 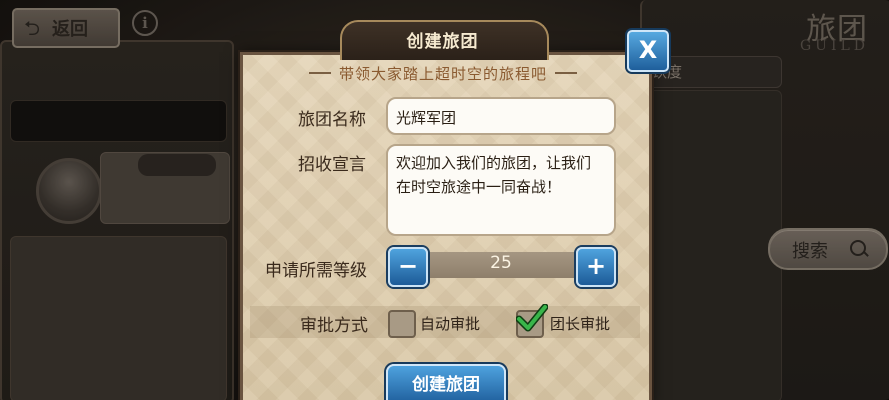 What do you see at coordinates (402, 324) in the screenshot?
I see `auto-approve-checkbox` at bounding box center [402, 324].